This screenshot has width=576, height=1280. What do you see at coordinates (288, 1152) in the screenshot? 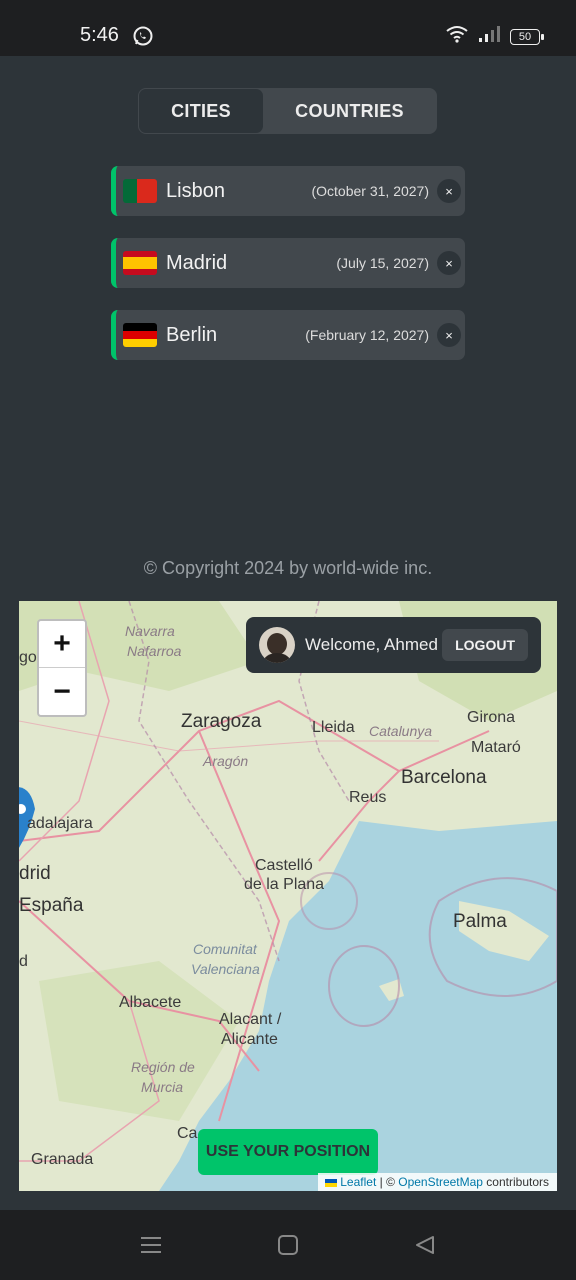
I see `use-position-button: USE YOUR POSITION` at bounding box center [288, 1152].